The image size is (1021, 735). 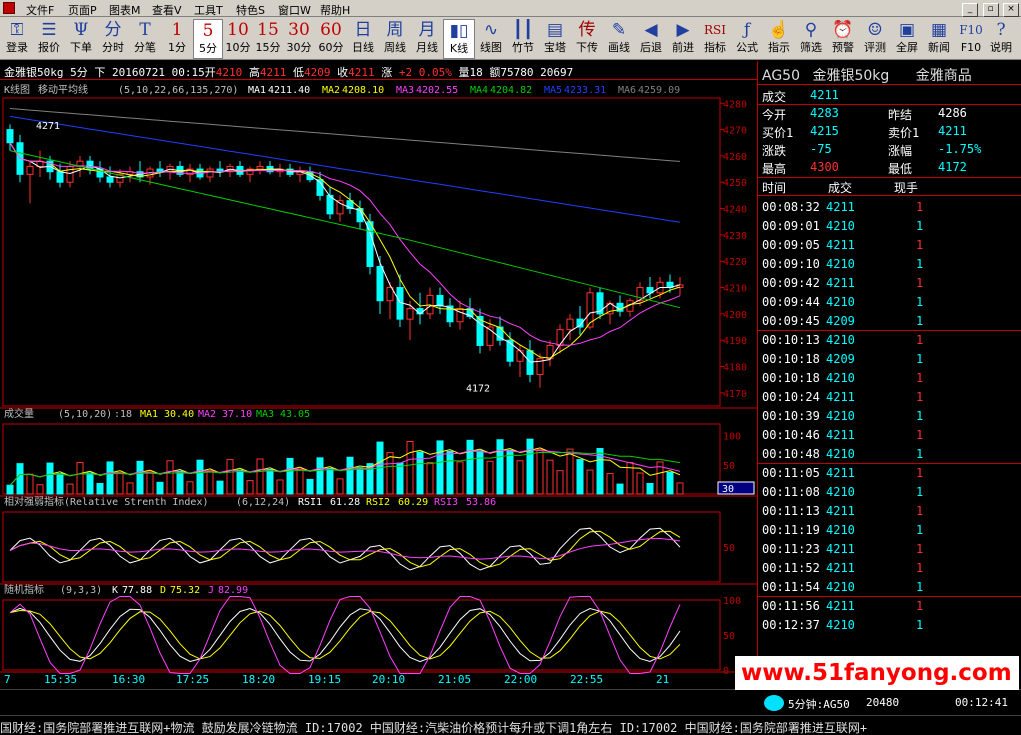 I want to click on menu-file: 文件F, so click(x=40, y=10).